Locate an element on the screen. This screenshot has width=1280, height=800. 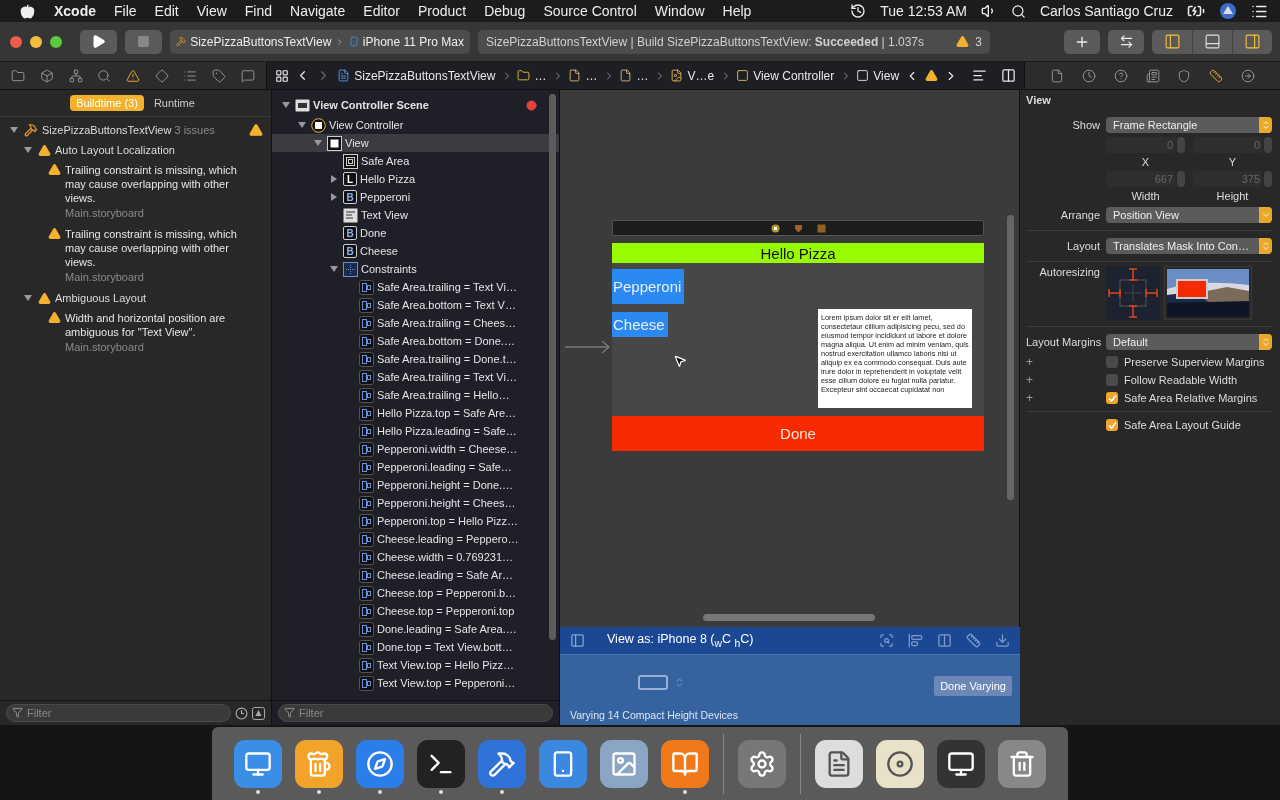
checkbox: Follow Readable Width is located at coordinates (1189, 380).